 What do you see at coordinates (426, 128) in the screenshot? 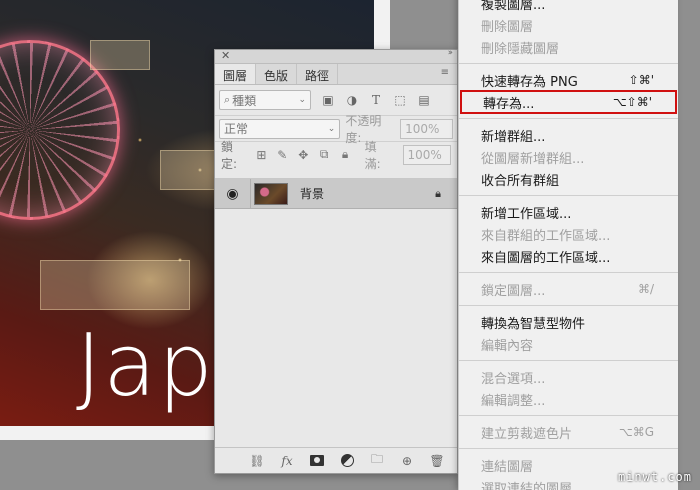
I see `opacity-field: 100%` at bounding box center [426, 128].